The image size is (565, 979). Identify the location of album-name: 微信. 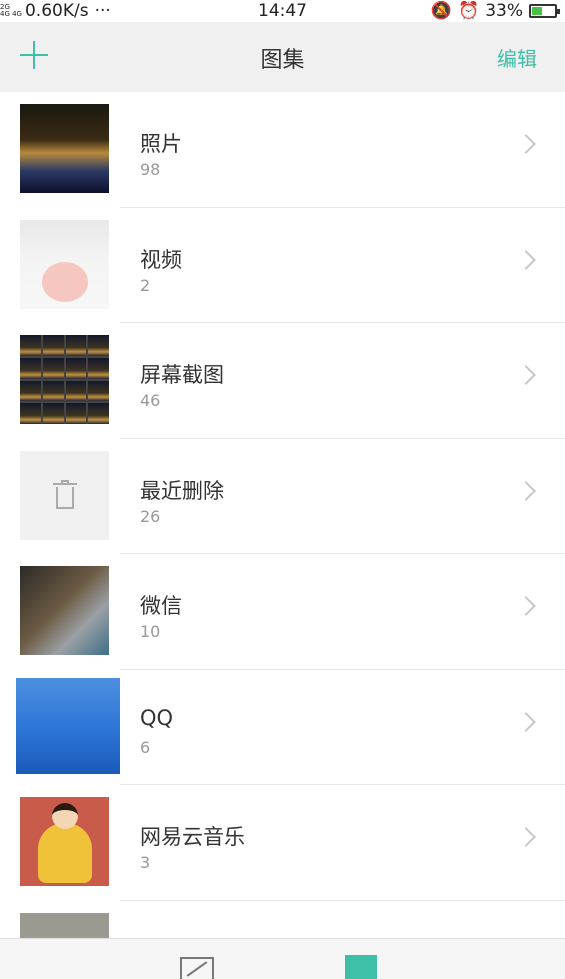
(161, 606).